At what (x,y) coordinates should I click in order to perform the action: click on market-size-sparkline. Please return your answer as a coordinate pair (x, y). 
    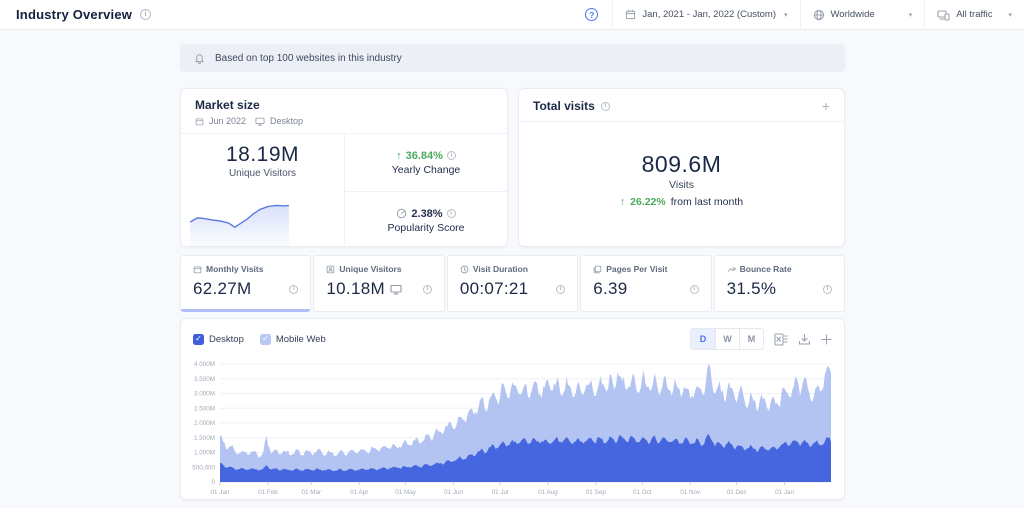
    Looking at the image, I should click on (239, 221).